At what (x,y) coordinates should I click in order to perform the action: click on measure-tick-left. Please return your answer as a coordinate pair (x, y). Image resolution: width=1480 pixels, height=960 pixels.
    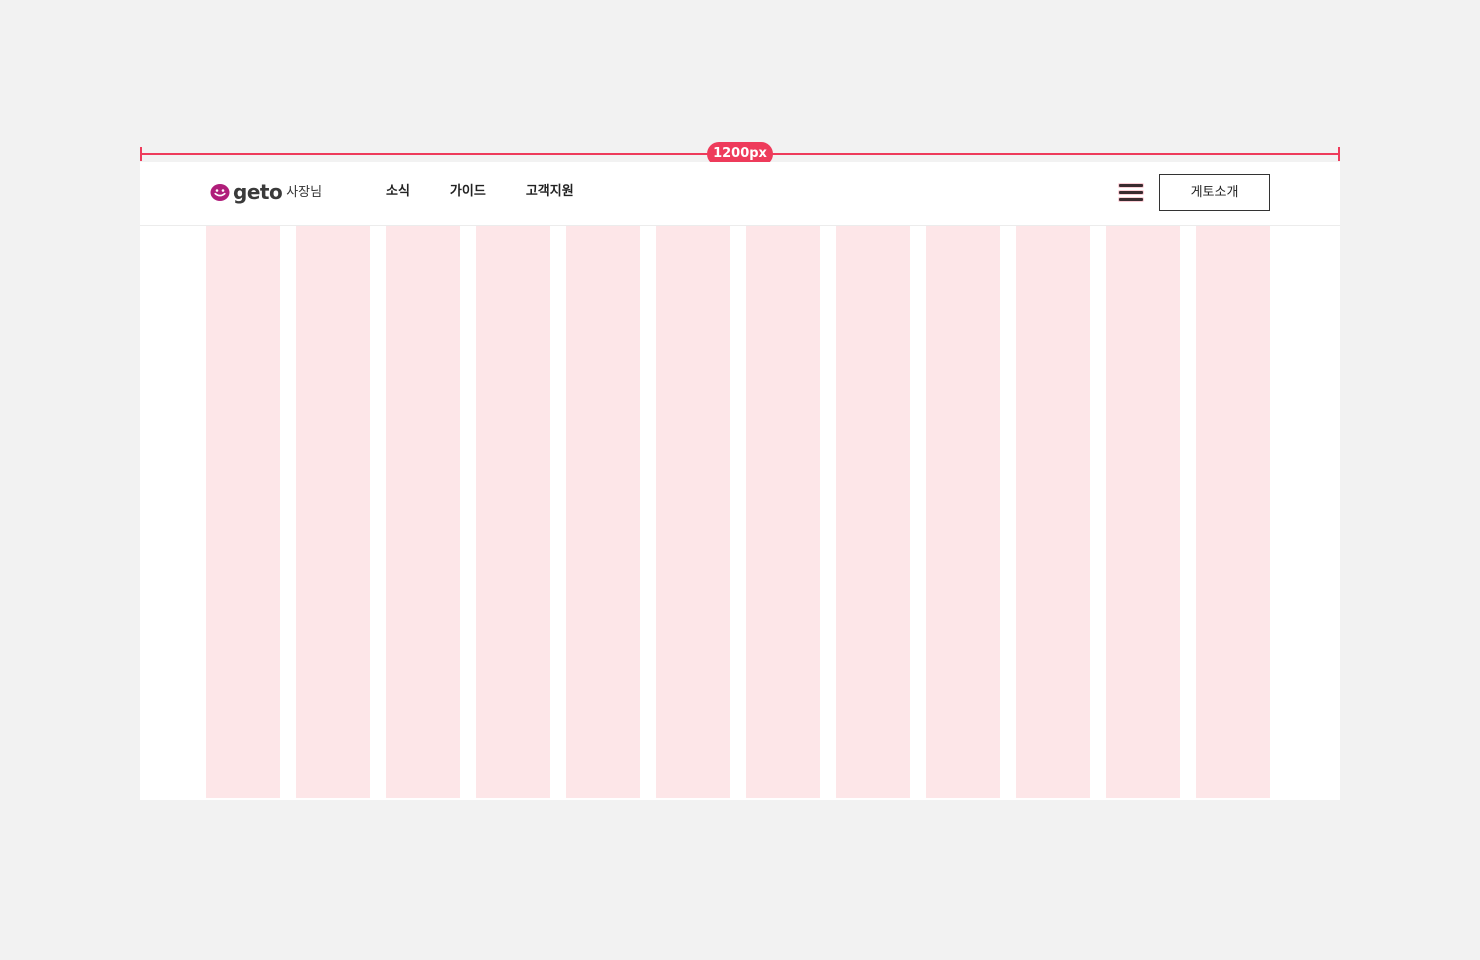
    Looking at the image, I should click on (141, 154).